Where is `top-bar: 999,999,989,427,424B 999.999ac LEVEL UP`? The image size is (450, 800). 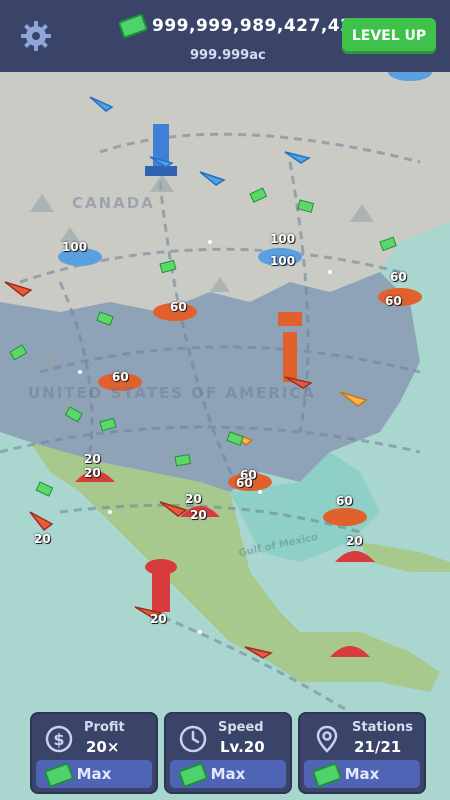
top-bar: 999,999,989,427,424B 999.999ac LEVEL UP is located at coordinates (225, 36).